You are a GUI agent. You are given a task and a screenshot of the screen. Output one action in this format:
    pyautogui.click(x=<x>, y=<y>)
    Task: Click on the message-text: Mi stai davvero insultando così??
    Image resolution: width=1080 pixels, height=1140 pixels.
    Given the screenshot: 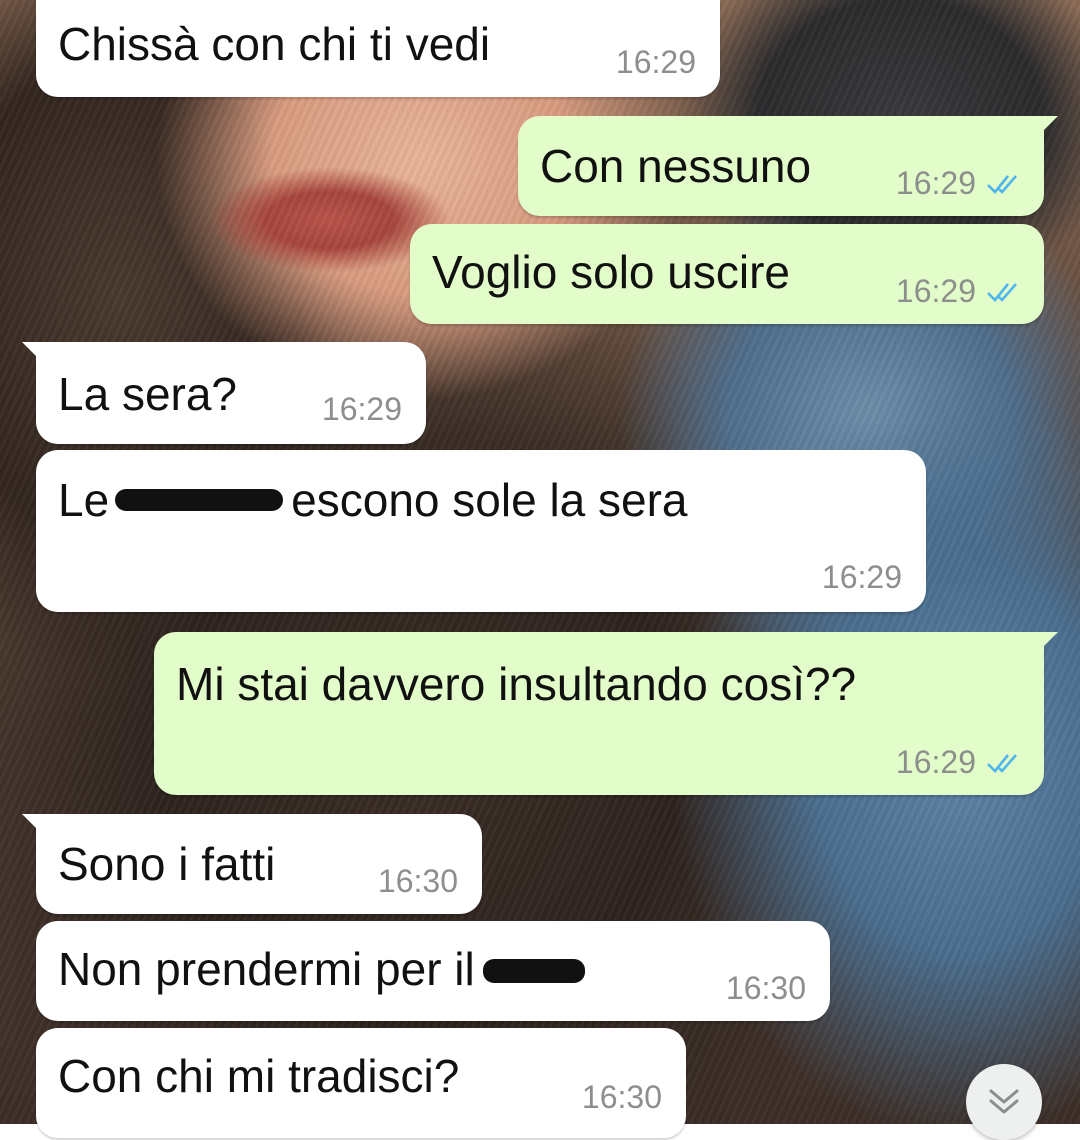 What is the action you would take?
    pyautogui.click(x=516, y=684)
    